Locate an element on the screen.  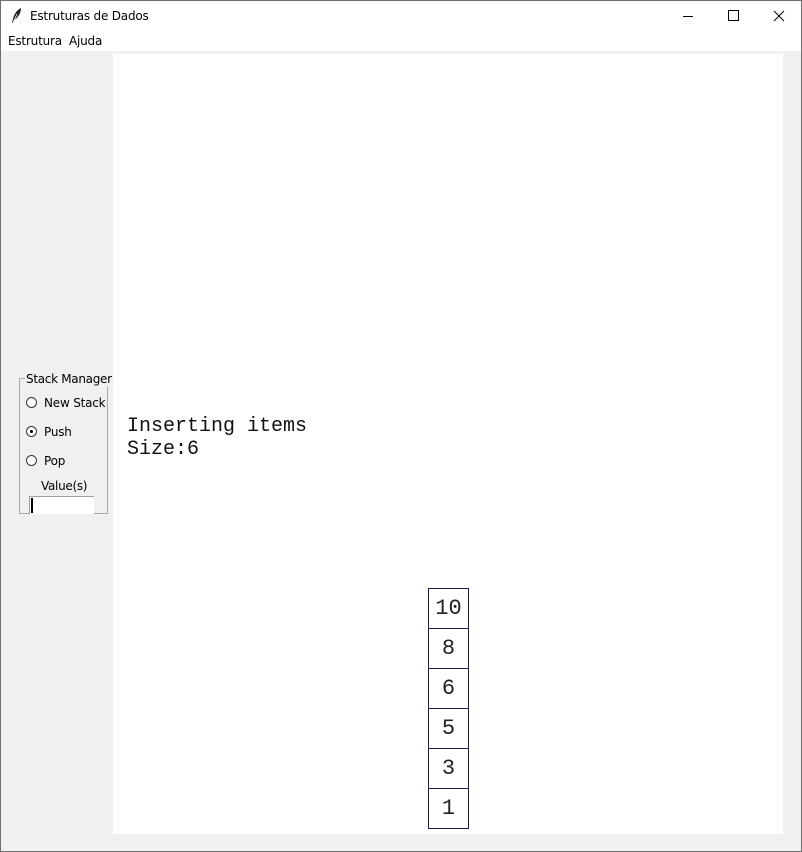
text-cursor is located at coordinates (32, 505).